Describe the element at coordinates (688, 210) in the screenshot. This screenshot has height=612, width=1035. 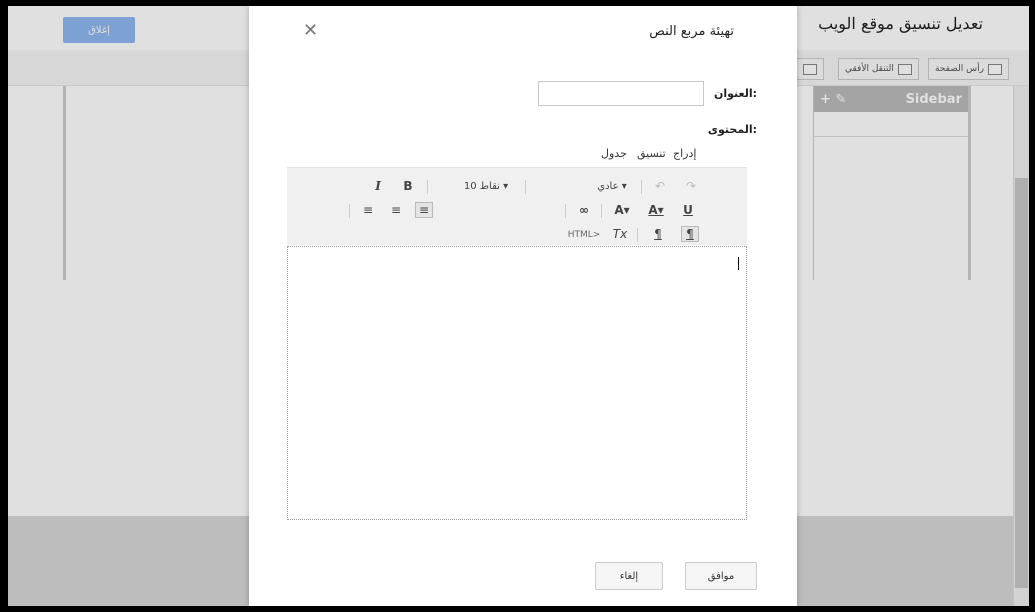
I see `underline-button: U` at that location.